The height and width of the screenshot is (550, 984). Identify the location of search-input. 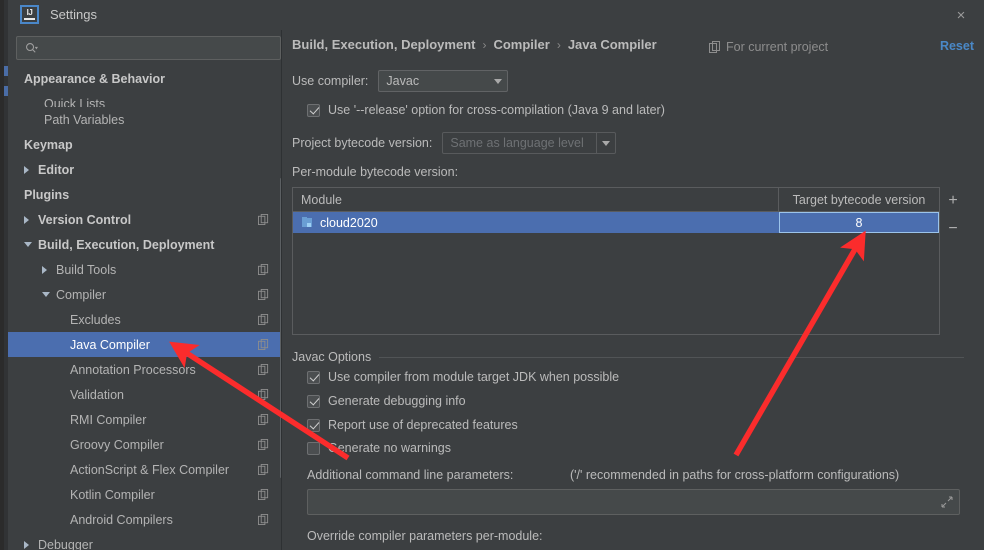
(148, 48).